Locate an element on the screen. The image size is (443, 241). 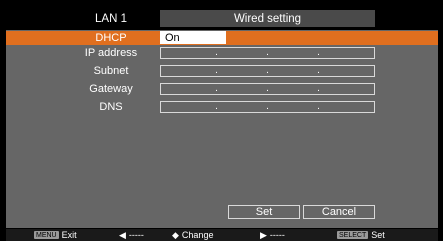
menu-key-icon: MENU is located at coordinates (46, 235).